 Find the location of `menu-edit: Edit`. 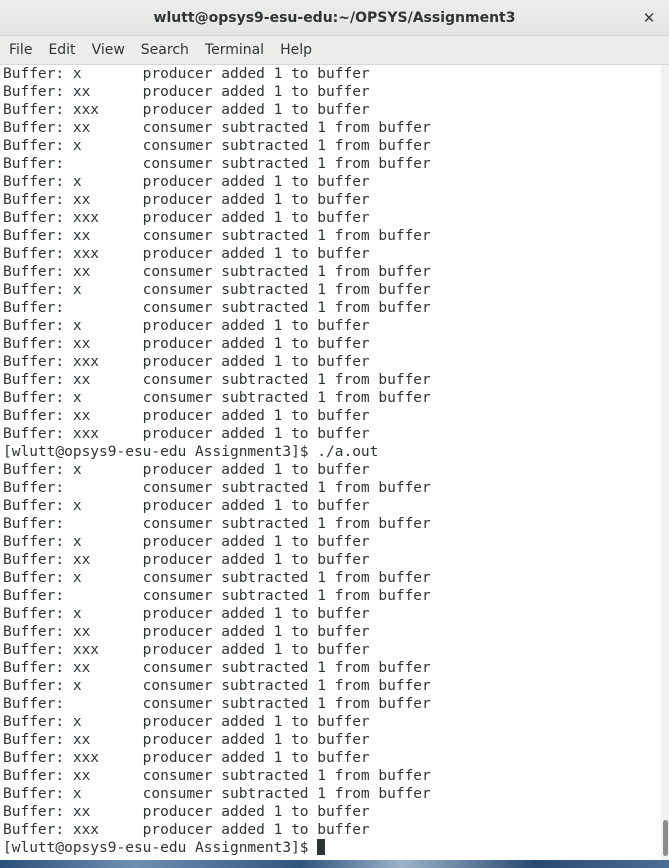

menu-edit: Edit is located at coordinates (61, 50).